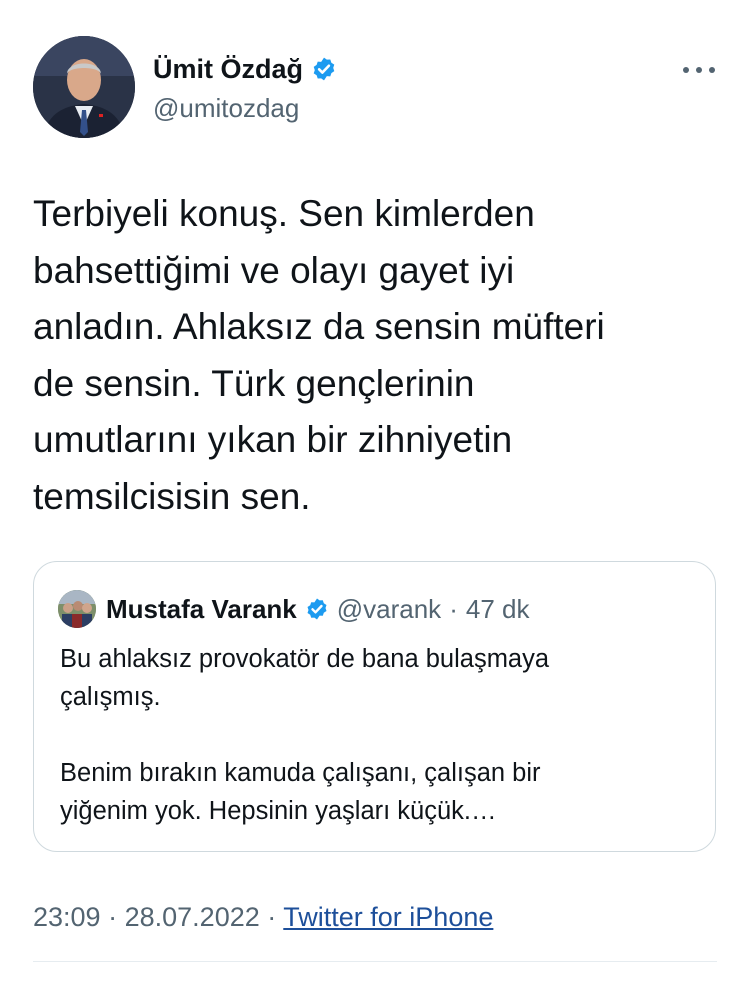 This screenshot has width=750, height=982. What do you see at coordinates (388, 917) in the screenshot?
I see `tweet-source-link: Twitter for iPhone` at bounding box center [388, 917].